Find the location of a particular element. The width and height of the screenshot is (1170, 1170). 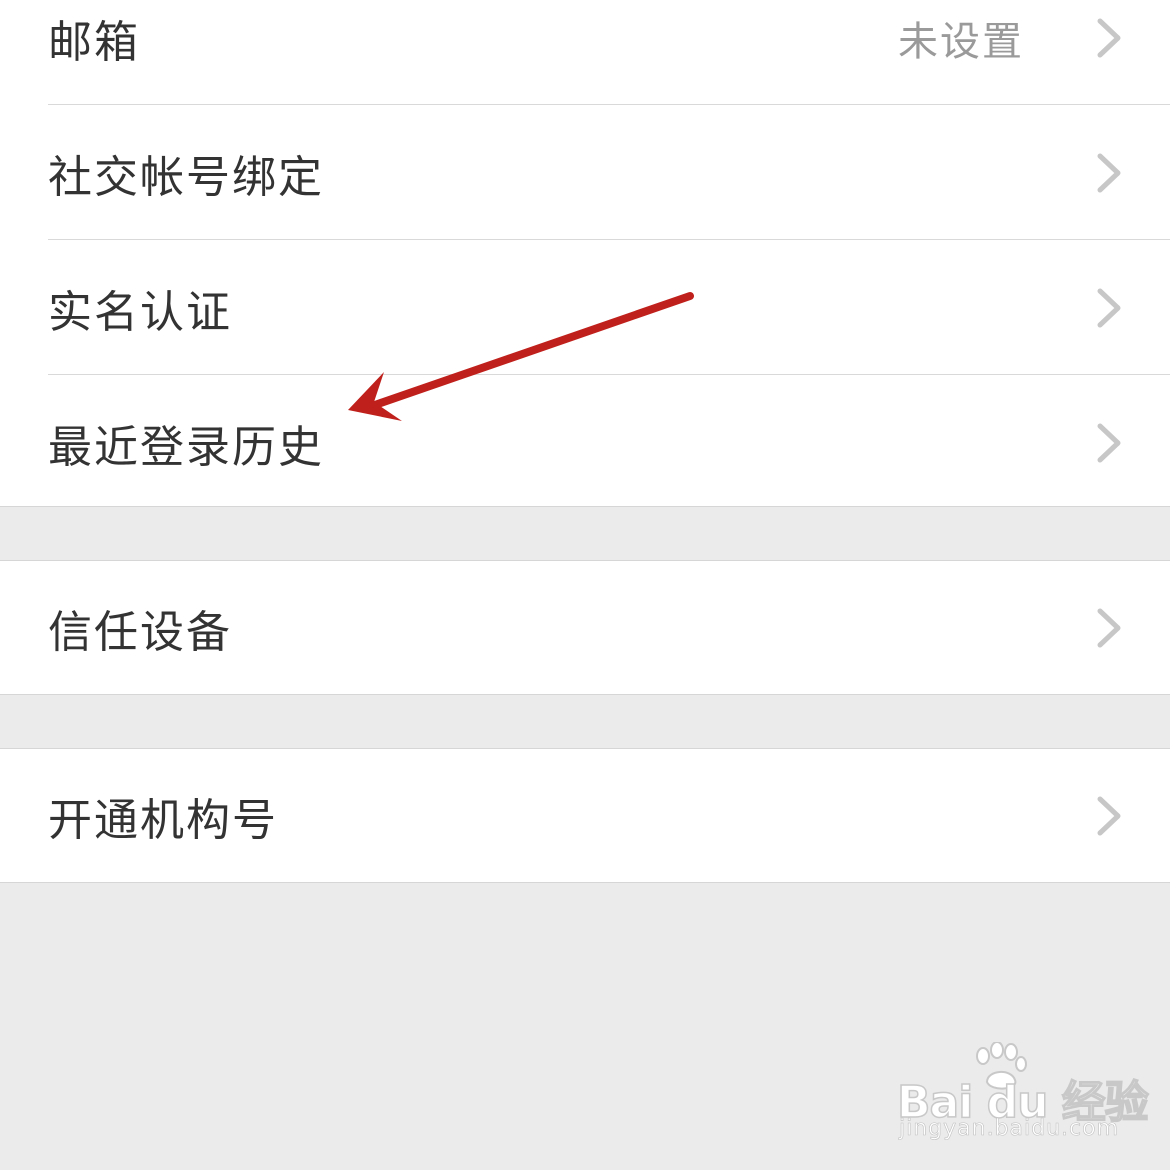

settings-row-trusted-devices: 信任设备 is located at coordinates (585, 627).